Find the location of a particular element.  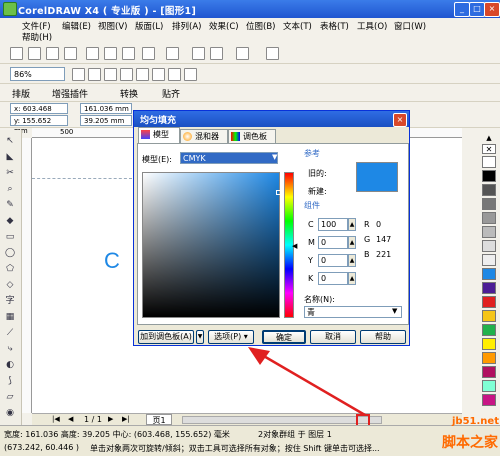

next-page-icon: ▶ is located at coordinates (110, 419).